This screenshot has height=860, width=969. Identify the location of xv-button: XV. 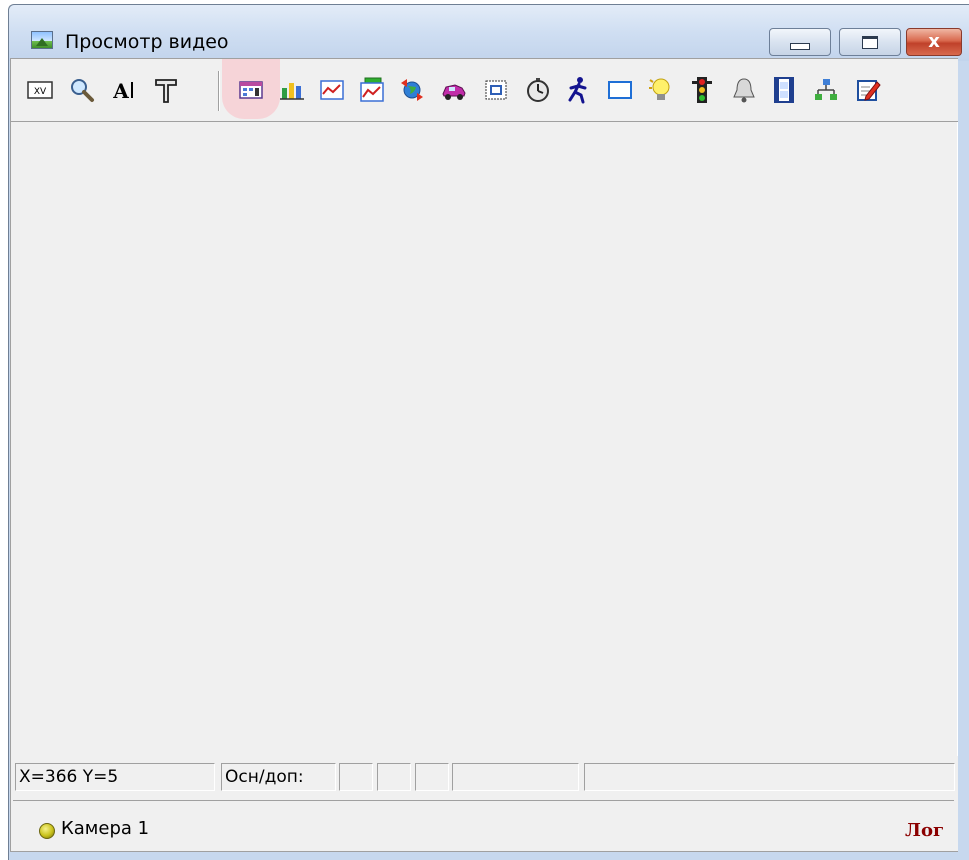
(40, 90).